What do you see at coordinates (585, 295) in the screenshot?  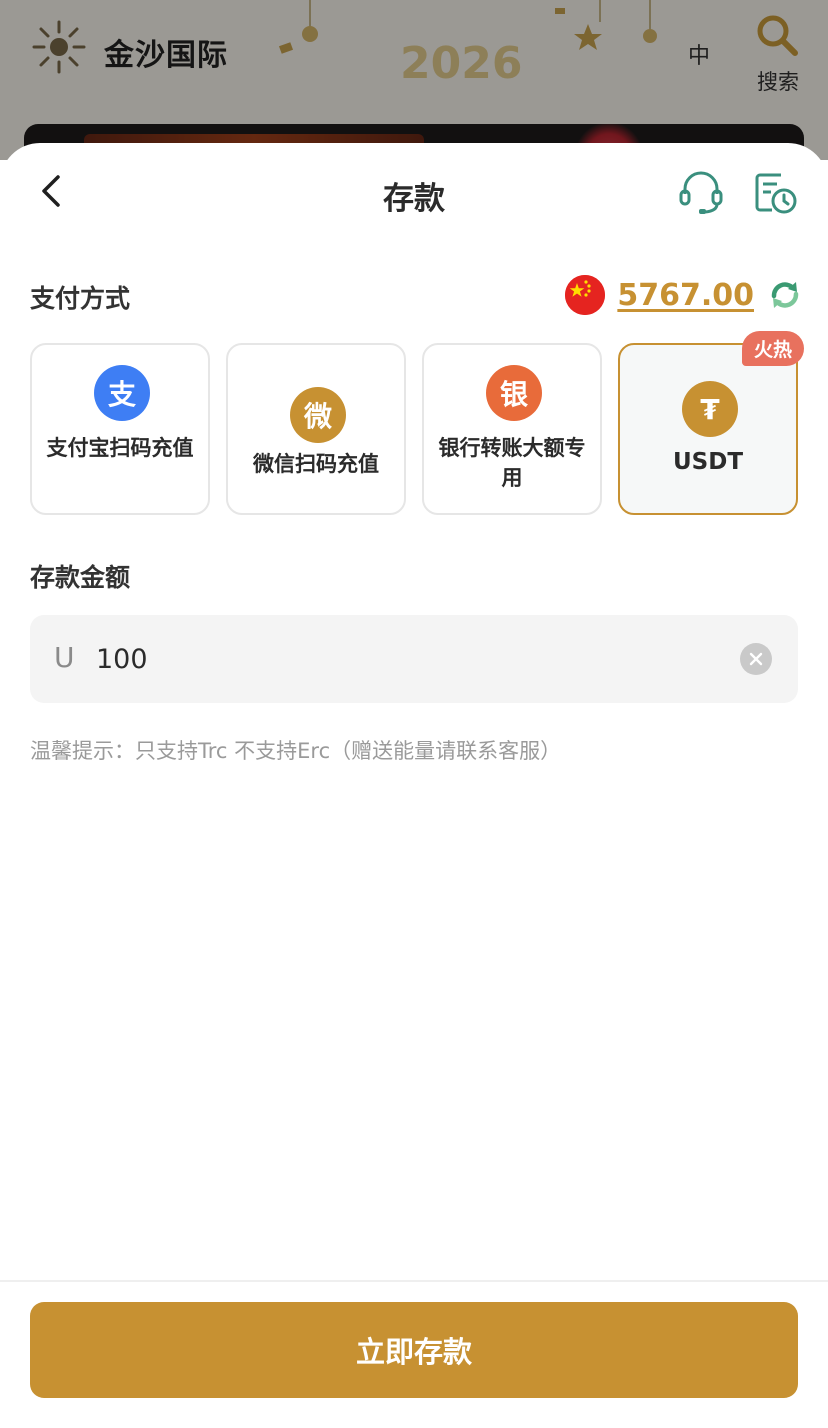 I see `china-flag-icon` at bounding box center [585, 295].